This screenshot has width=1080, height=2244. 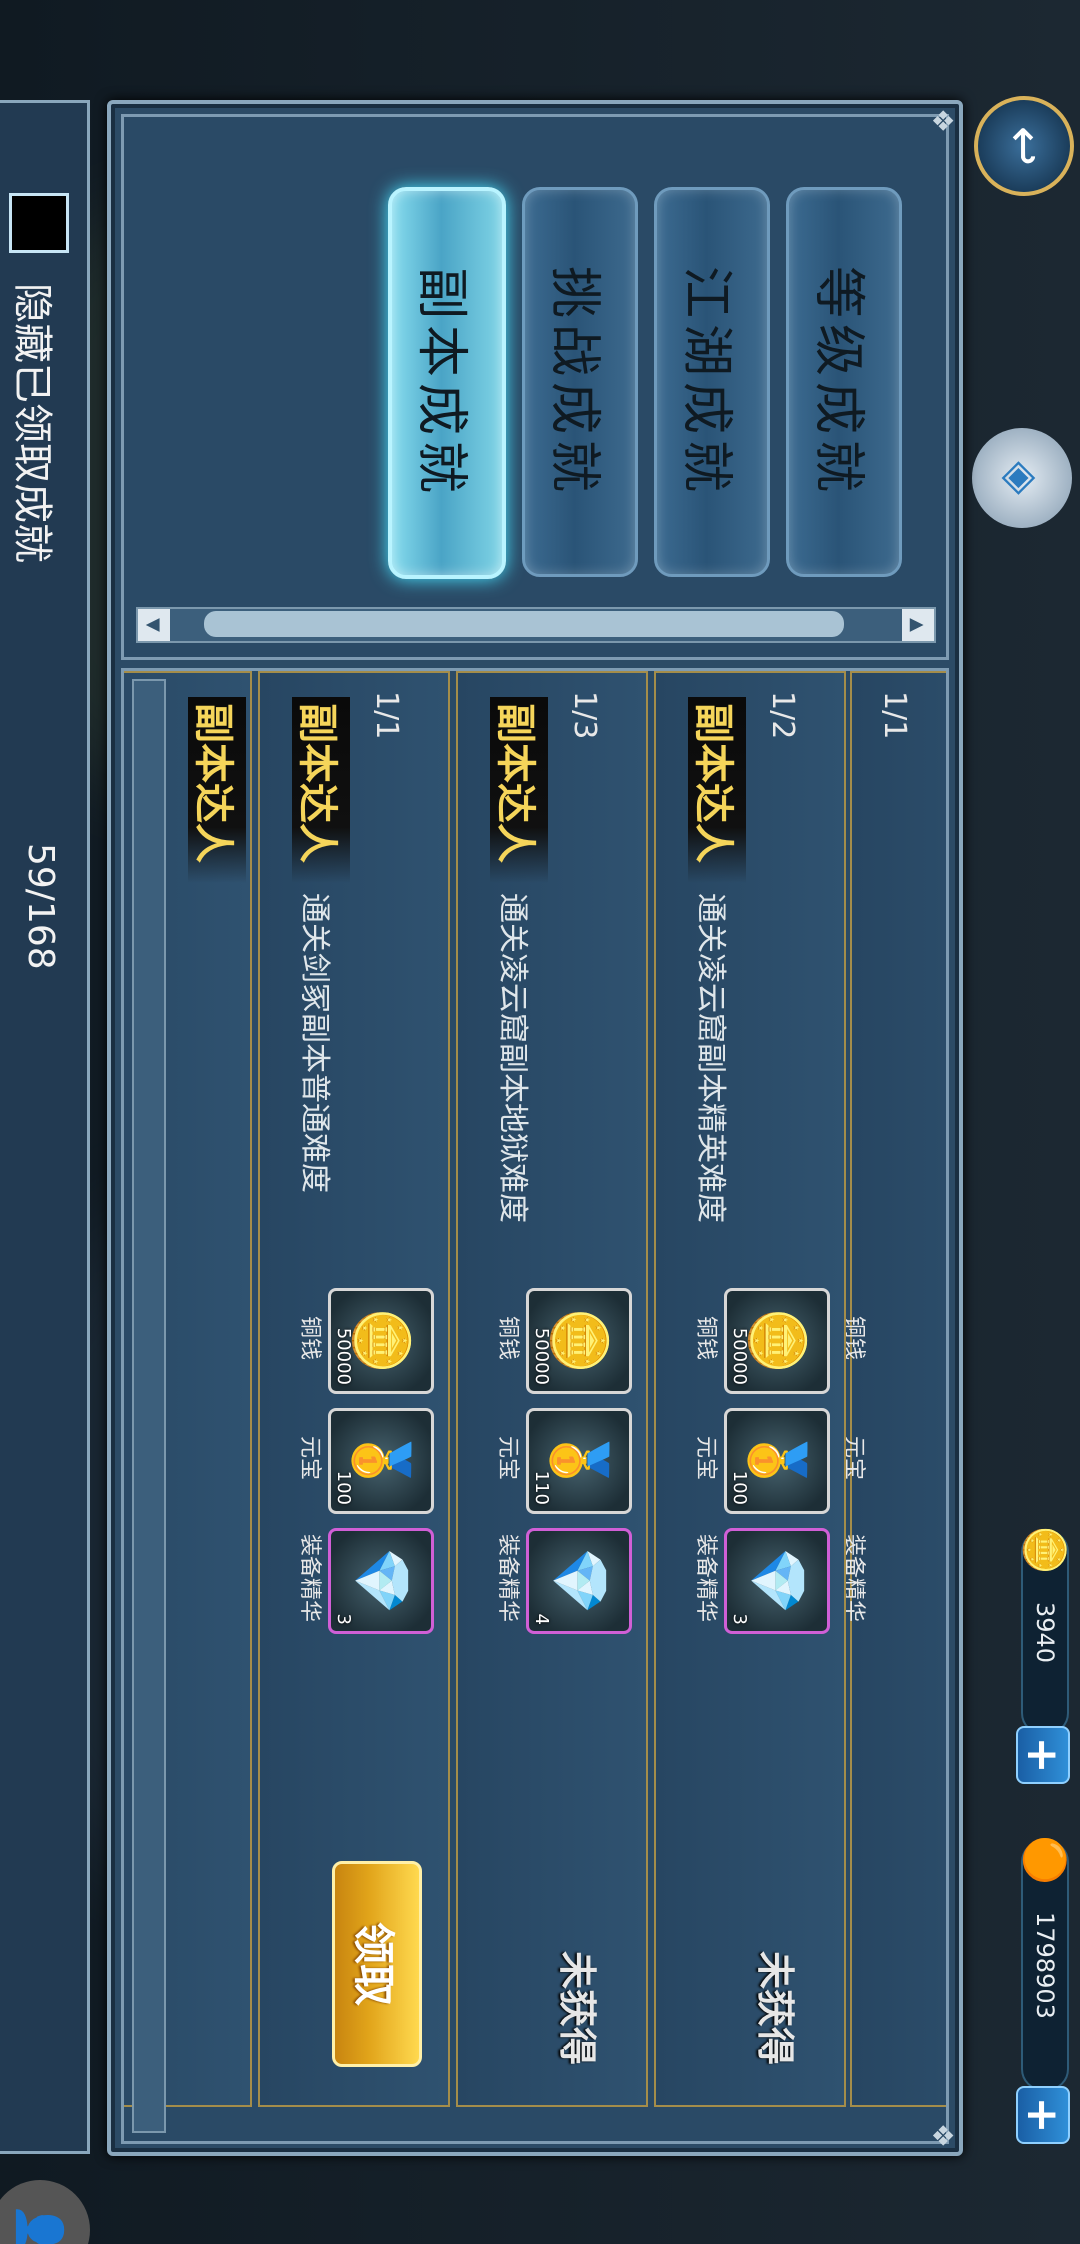 What do you see at coordinates (377, 1964) in the screenshot?
I see `claim-button: 领取` at bounding box center [377, 1964].